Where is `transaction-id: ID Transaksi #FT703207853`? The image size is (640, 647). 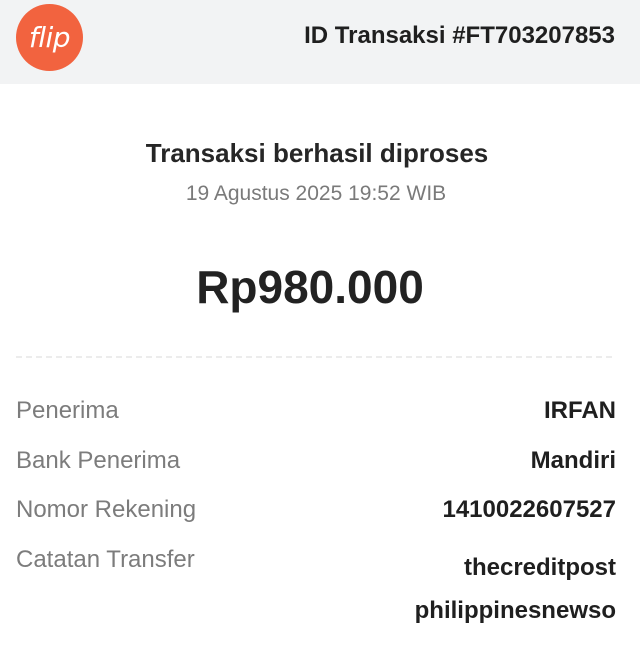 transaction-id: ID Transaksi #FT703207853 is located at coordinates (459, 35).